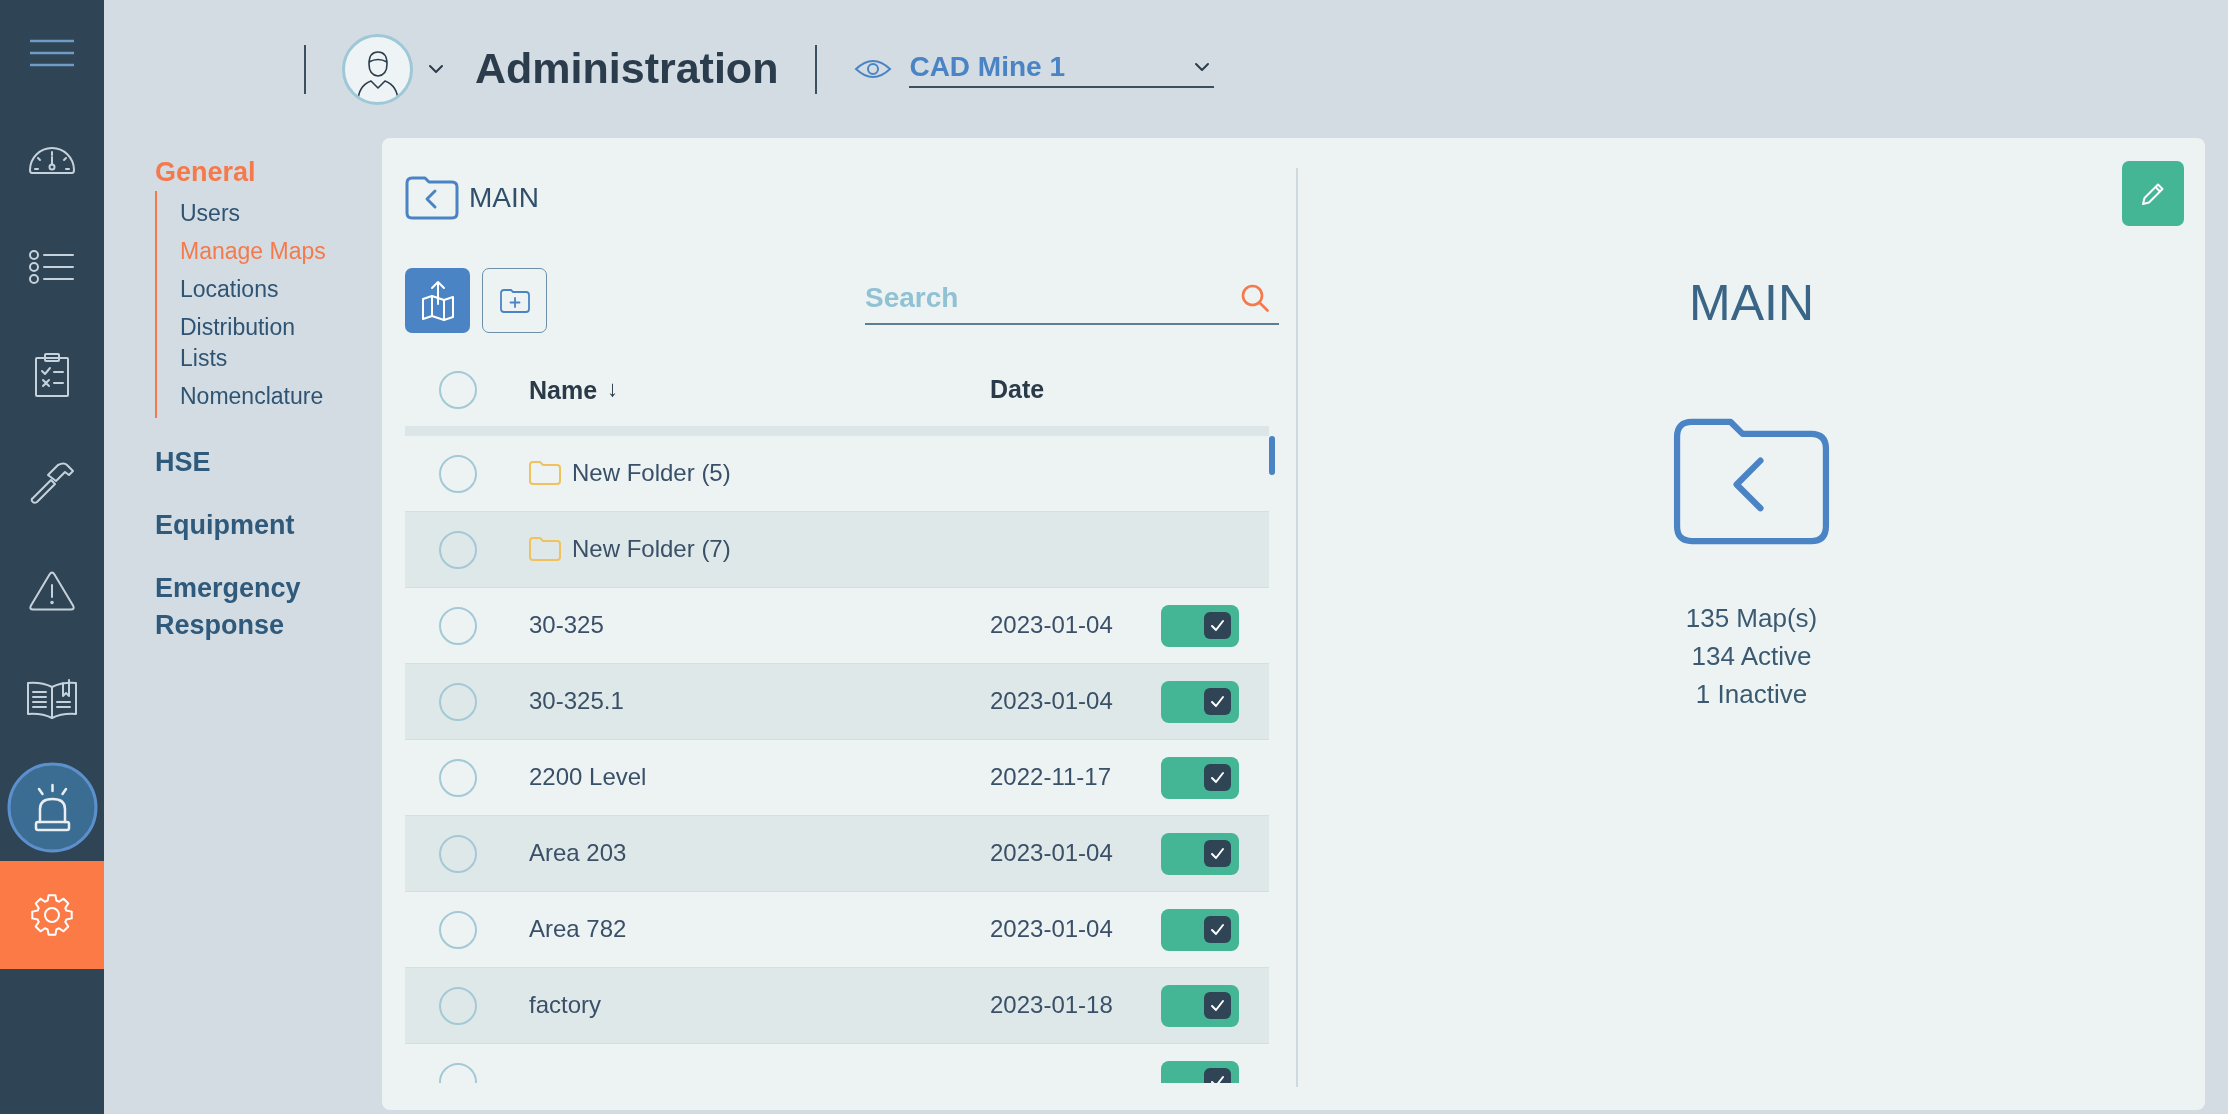 The image size is (2228, 1114). Describe the element at coordinates (613, 389) in the screenshot. I see `sort-arrow: ↓` at that location.